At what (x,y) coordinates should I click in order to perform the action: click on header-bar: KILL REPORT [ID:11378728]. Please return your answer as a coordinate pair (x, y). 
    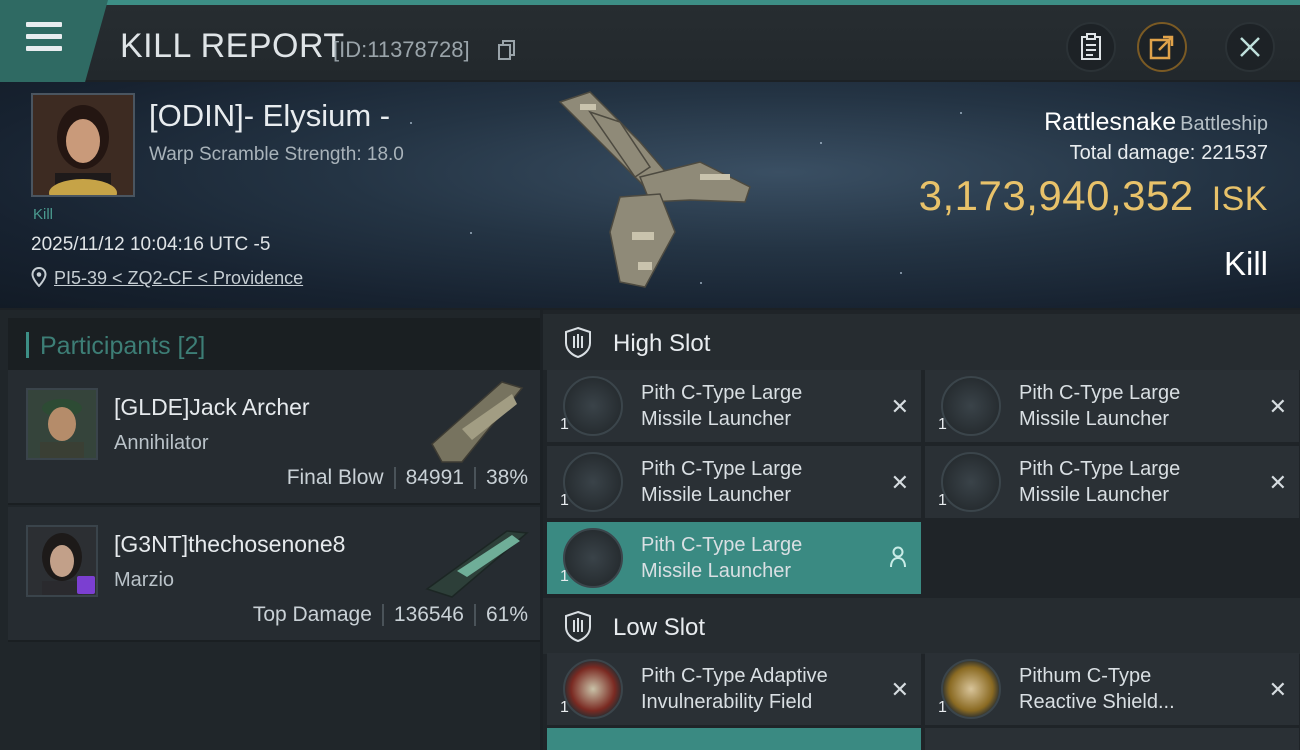
    Looking at the image, I should click on (650, 42).